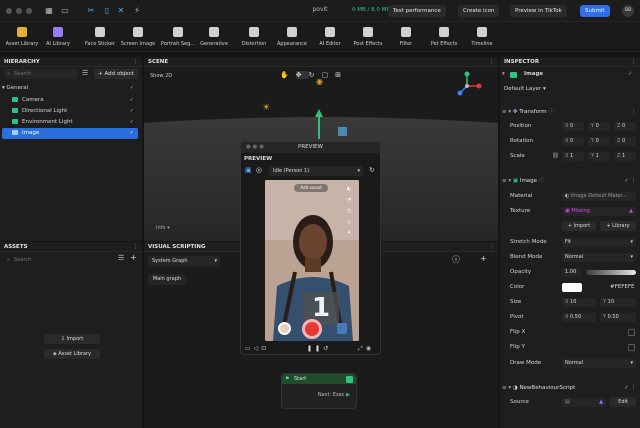 The image size is (640, 428). What do you see at coordinates (599, 156) in the screenshot?
I see `scale-y-field: Y 1` at bounding box center [599, 156].